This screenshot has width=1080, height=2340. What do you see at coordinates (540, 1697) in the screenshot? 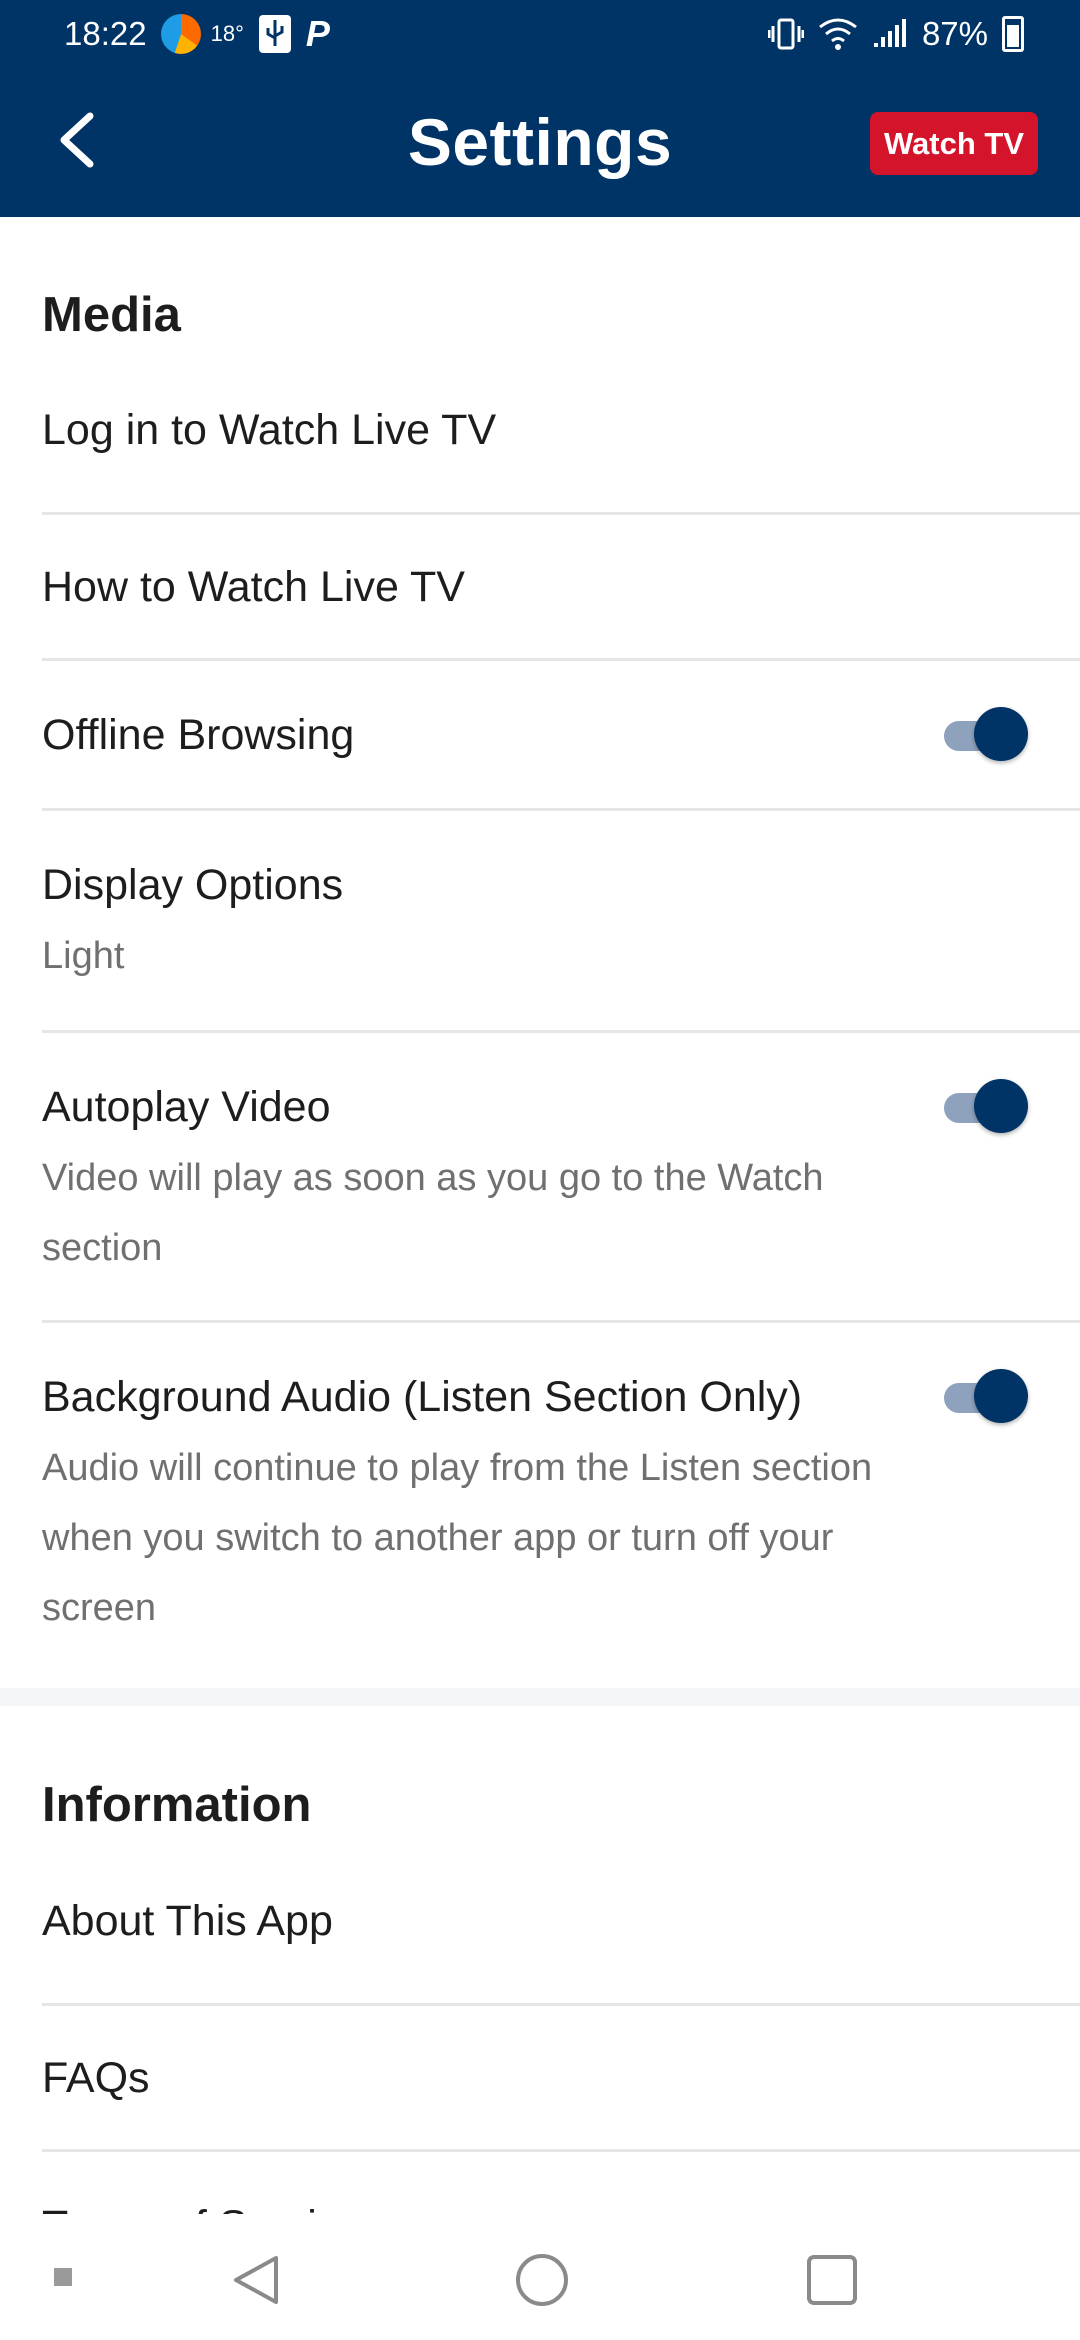
I see `section-divider` at bounding box center [540, 1697].